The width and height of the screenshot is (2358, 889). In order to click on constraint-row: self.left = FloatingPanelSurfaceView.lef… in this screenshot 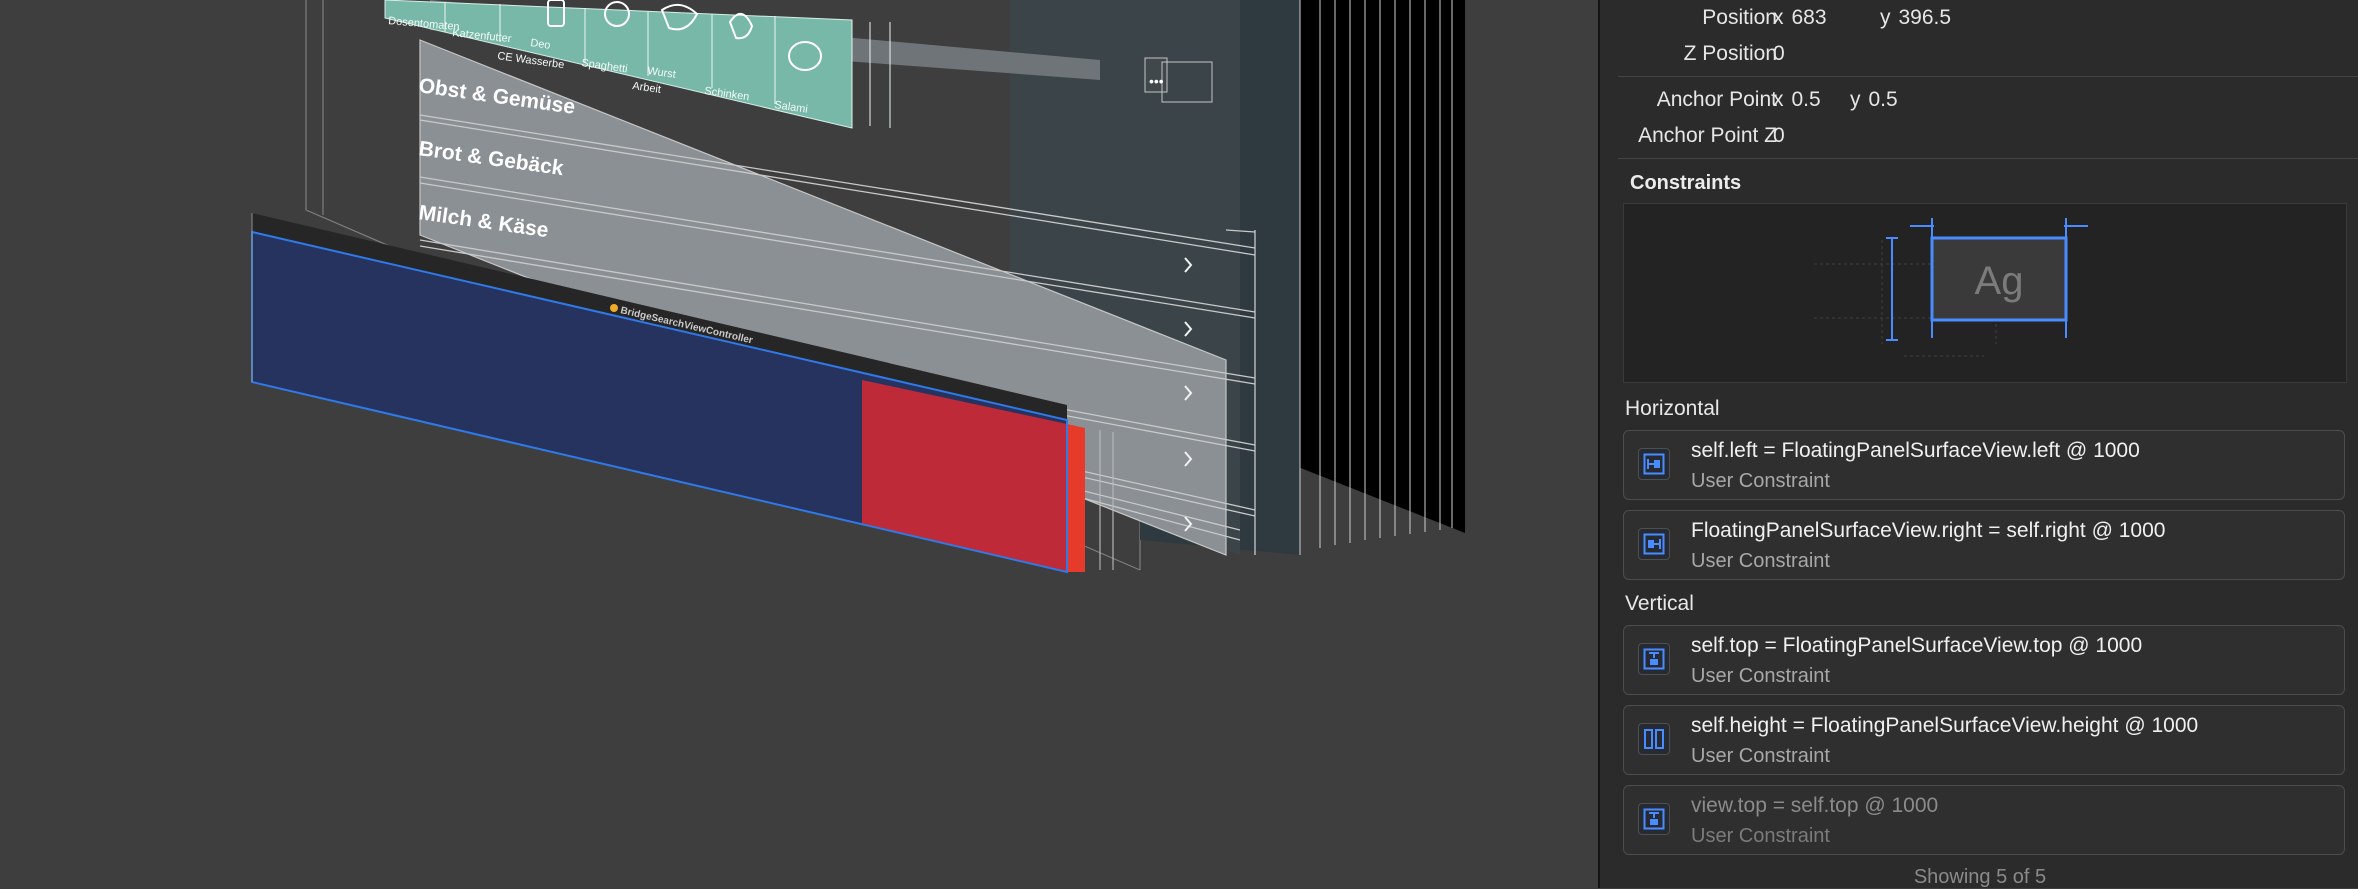, I will do `click(1984, 465)`.